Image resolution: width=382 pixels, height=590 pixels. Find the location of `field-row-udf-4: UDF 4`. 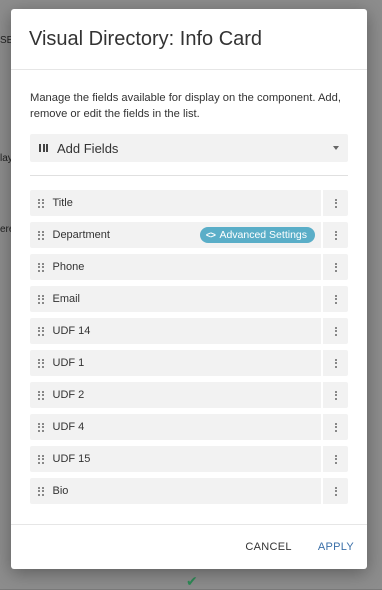

field-row-udf-4: UDF 4 is located at coordinates (189, 427).